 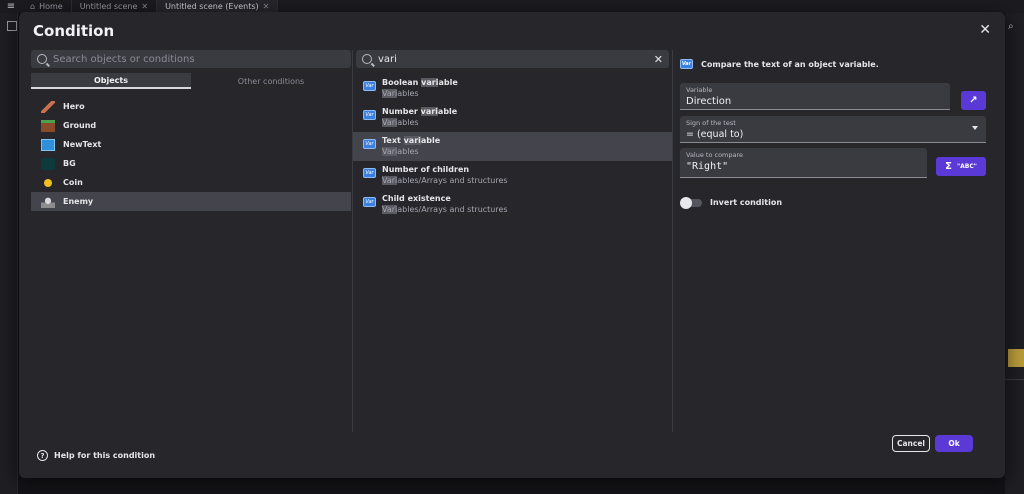 I want to click on close-dialog-icon: ✕, so click(x=985, y=30).